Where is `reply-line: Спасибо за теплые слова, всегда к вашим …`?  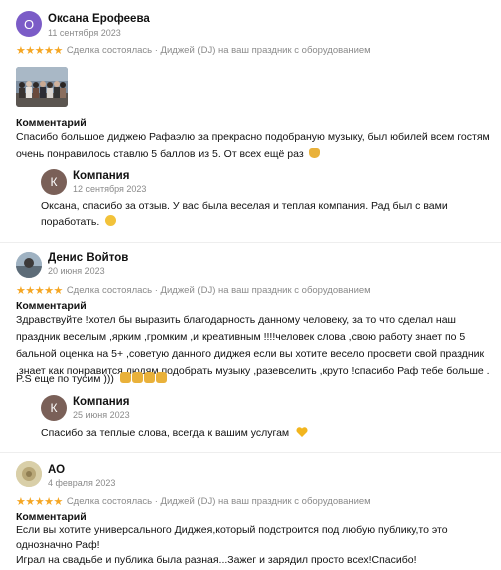 reply-line: Спасибо за теплые слова, всегда к вашим … is located at coordinates (165, 433).